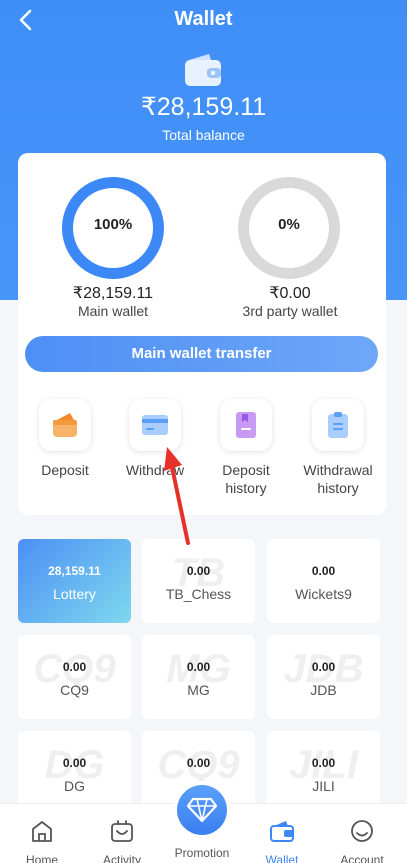  Describe the element at coordinates (338, 479) in the screenshot. I see `withdrawal-history-label: Withdrawal history` at that location.